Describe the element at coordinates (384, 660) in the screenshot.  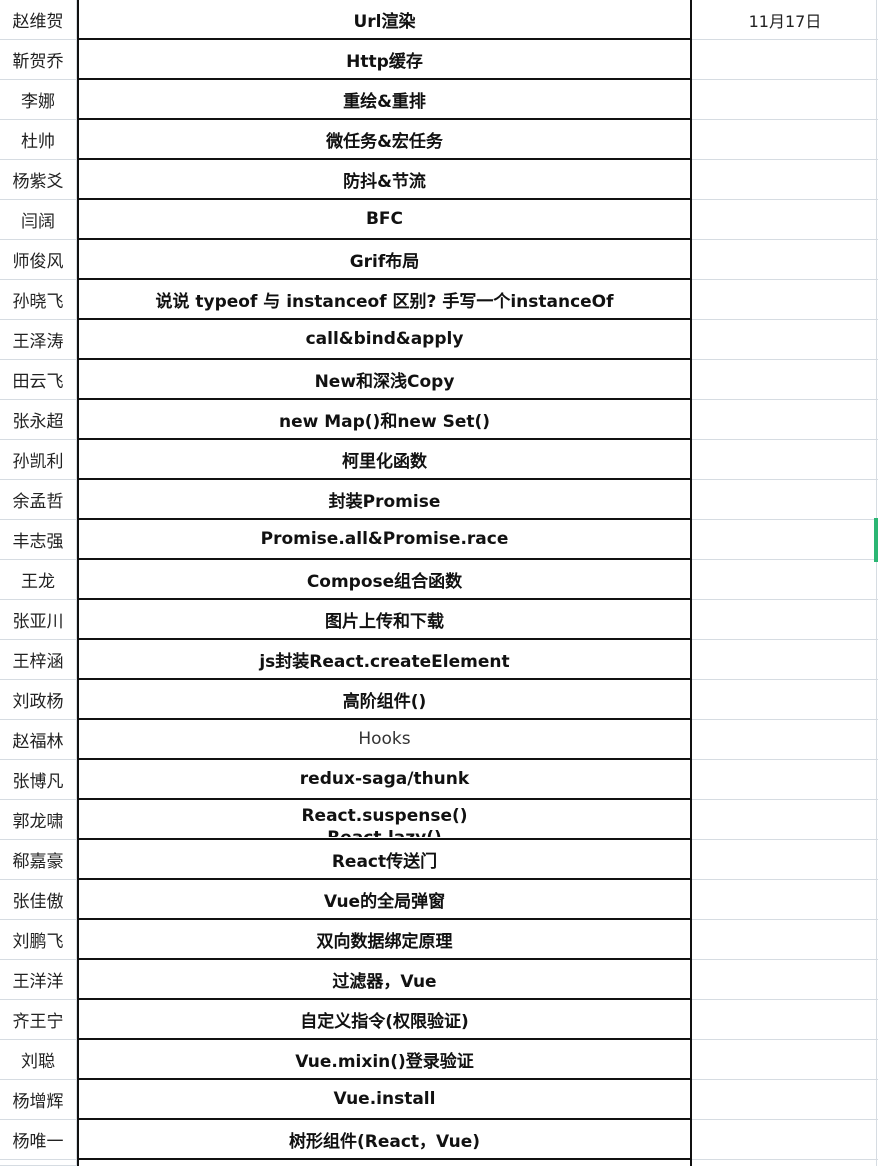
I see `topic-cell: js封装React.createElement` at that location.